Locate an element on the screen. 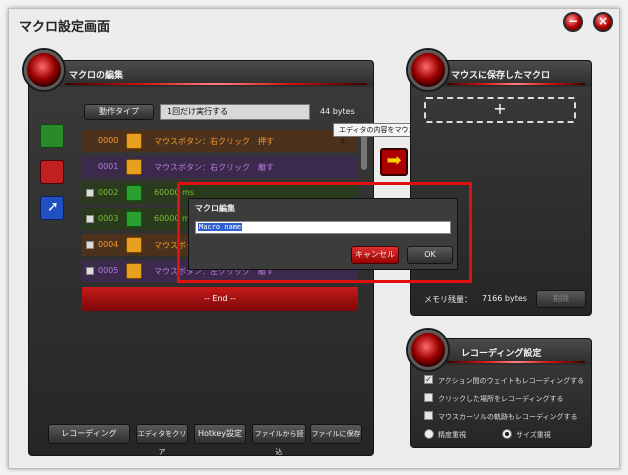 Image resolution: width=628 pixels, height=475 pixels. mouse-tool-icon: ➚ is located at coordinates (52, 208).